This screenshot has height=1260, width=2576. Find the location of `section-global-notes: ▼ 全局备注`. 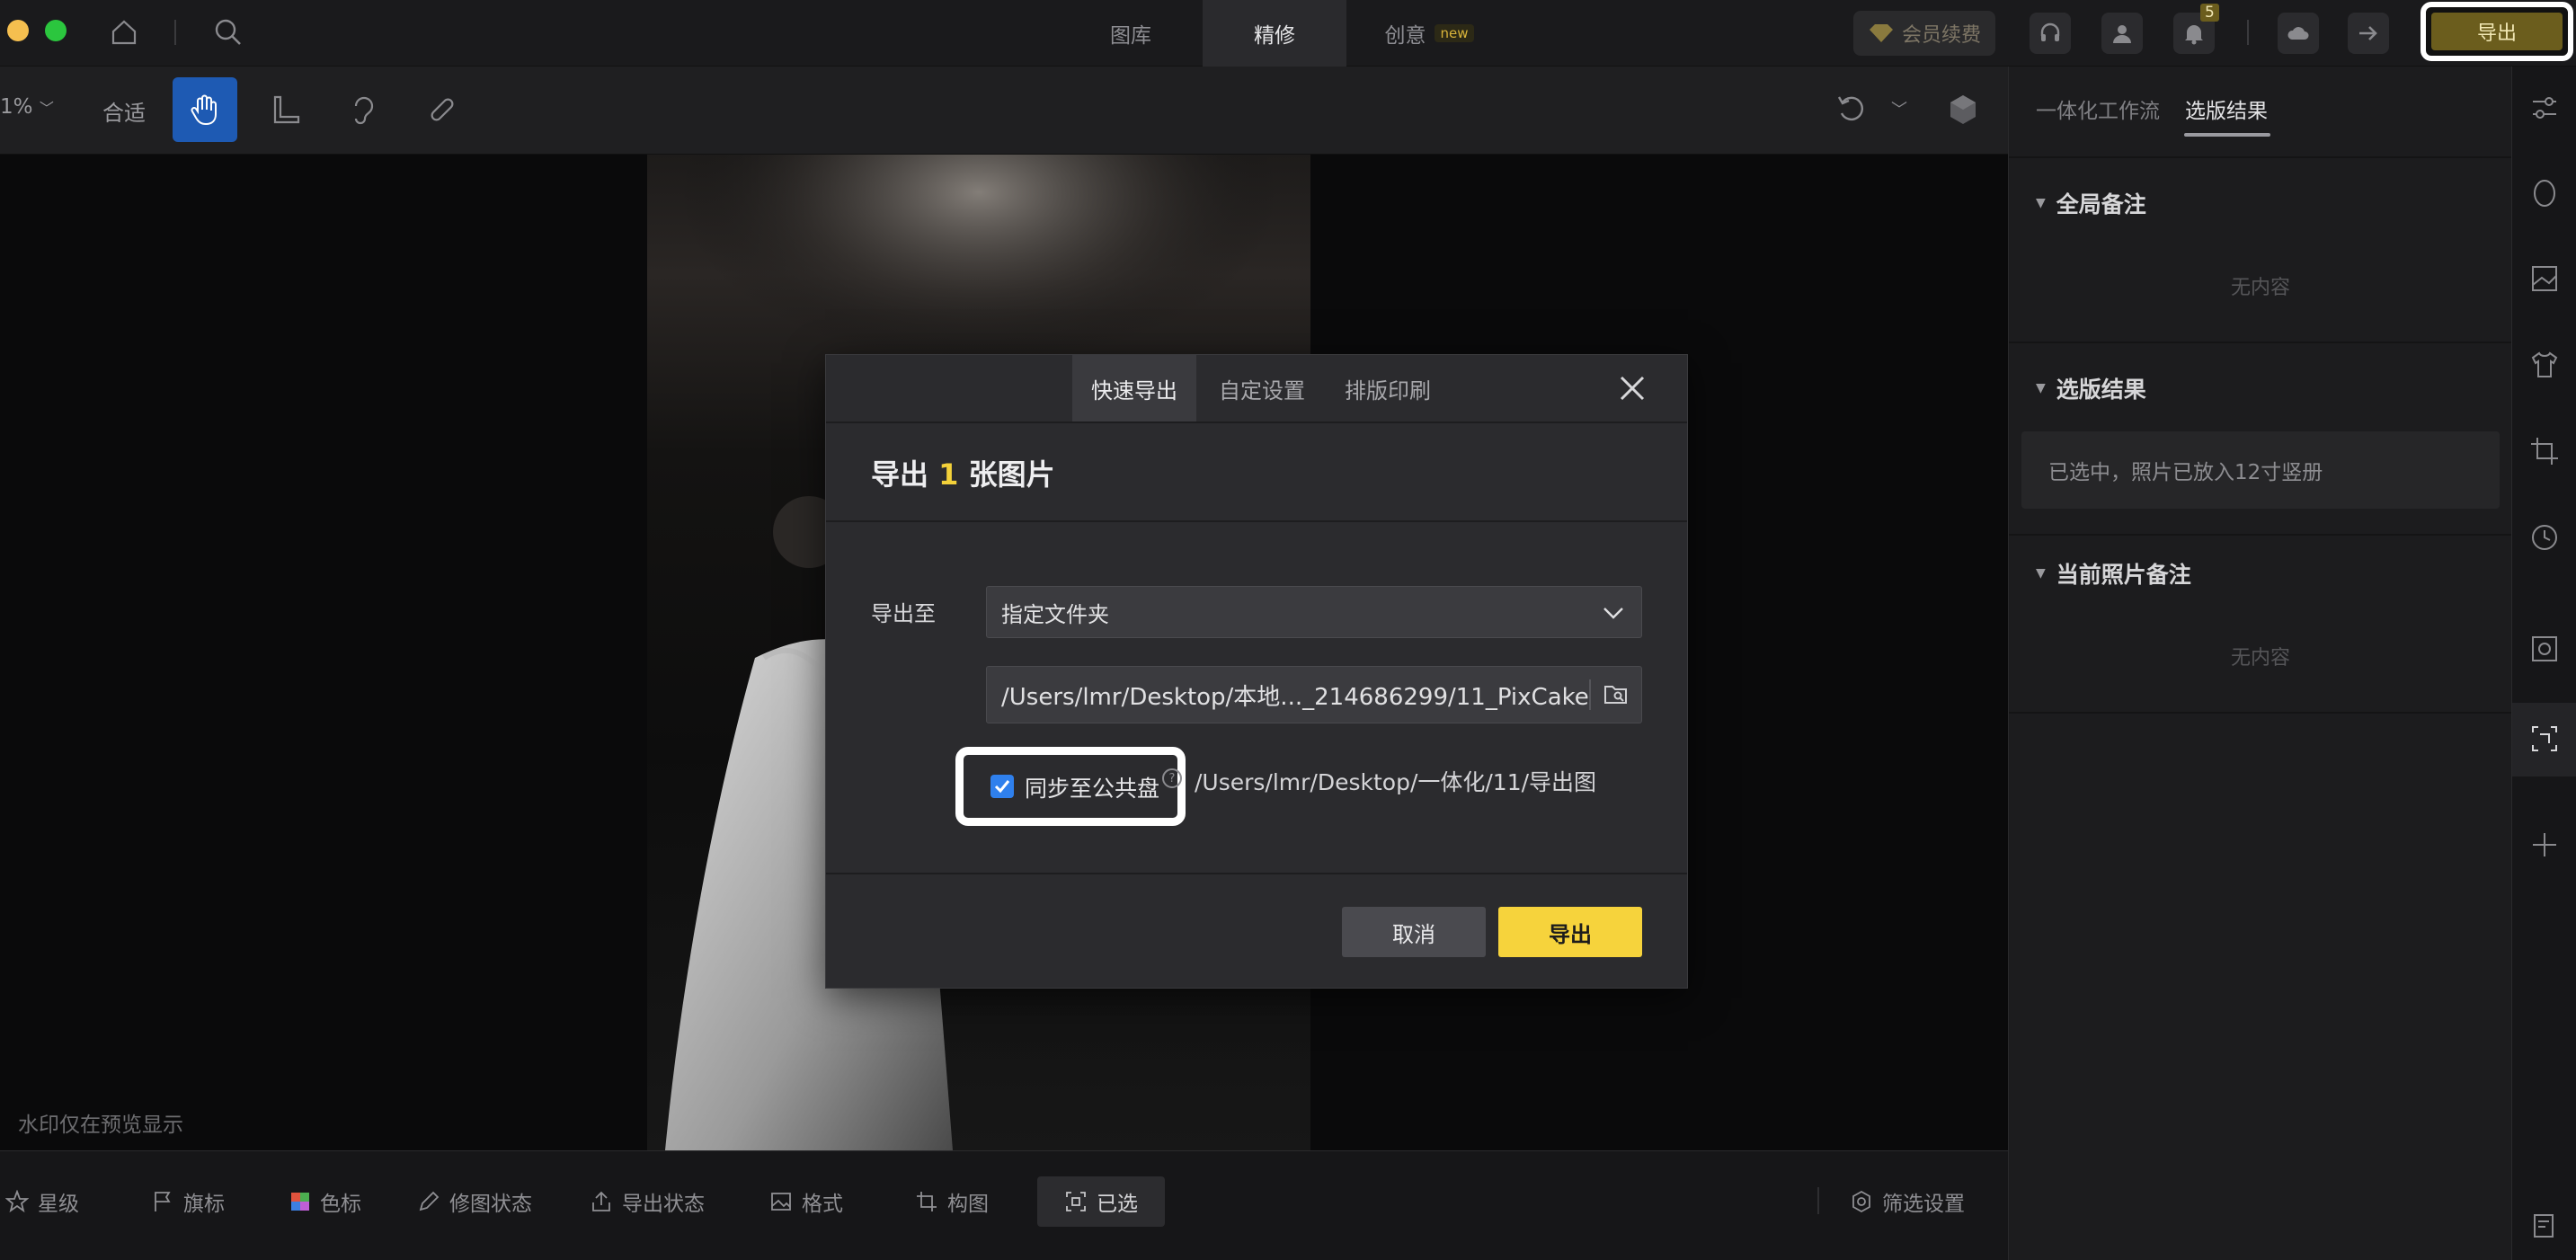

section-global-notes: ▼ 全局备注 is located at coordinates (2091, 203).